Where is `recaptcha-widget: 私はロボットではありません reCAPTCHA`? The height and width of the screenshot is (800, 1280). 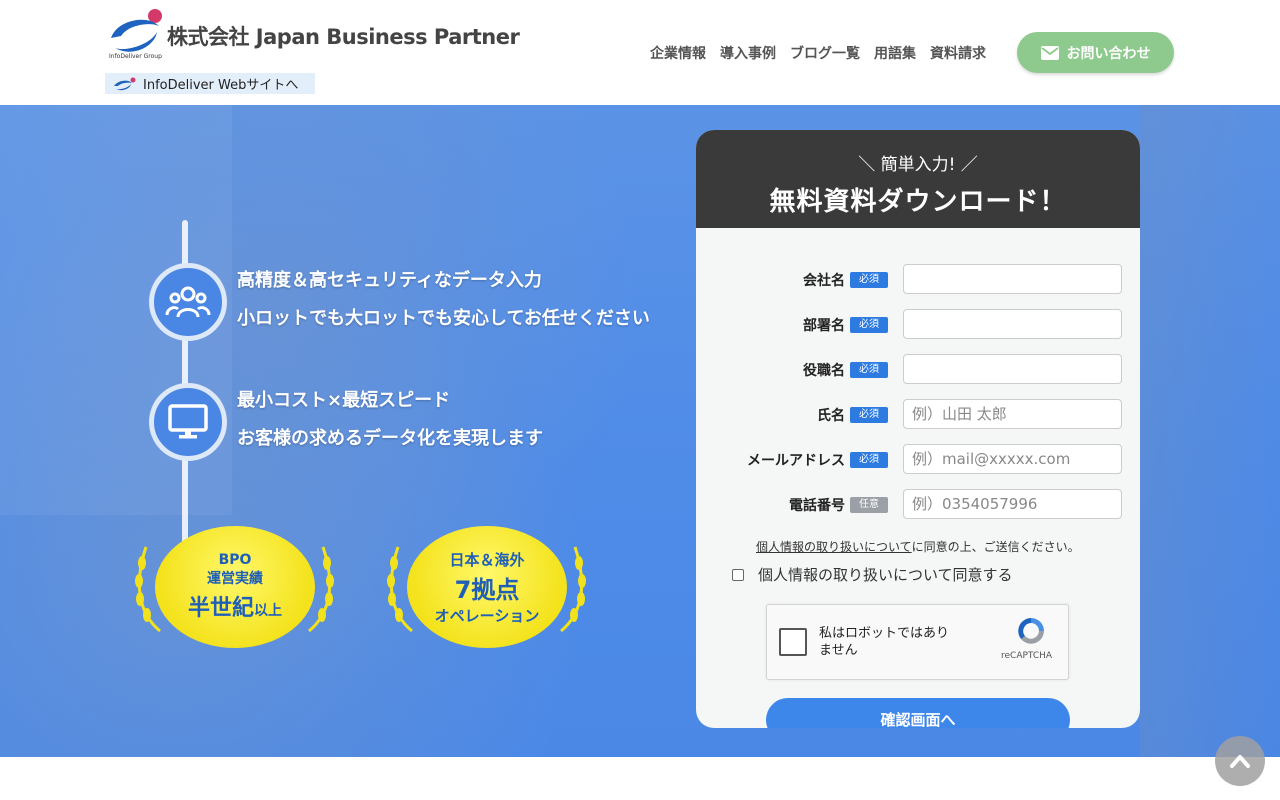 recaptcha-widget: 私はロボットではありません reCAPTCHA is located at coordinates (917, 642).